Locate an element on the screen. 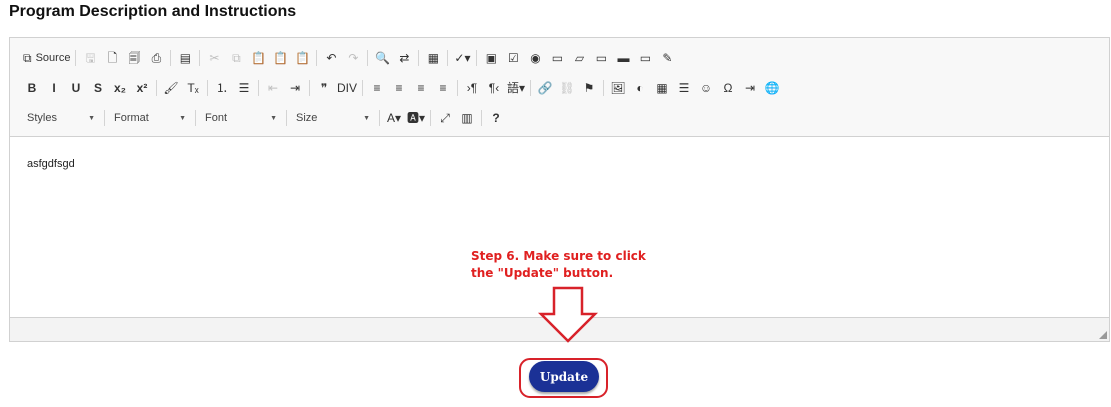  special-char-button: Ω is located at coordinates (728, 88).